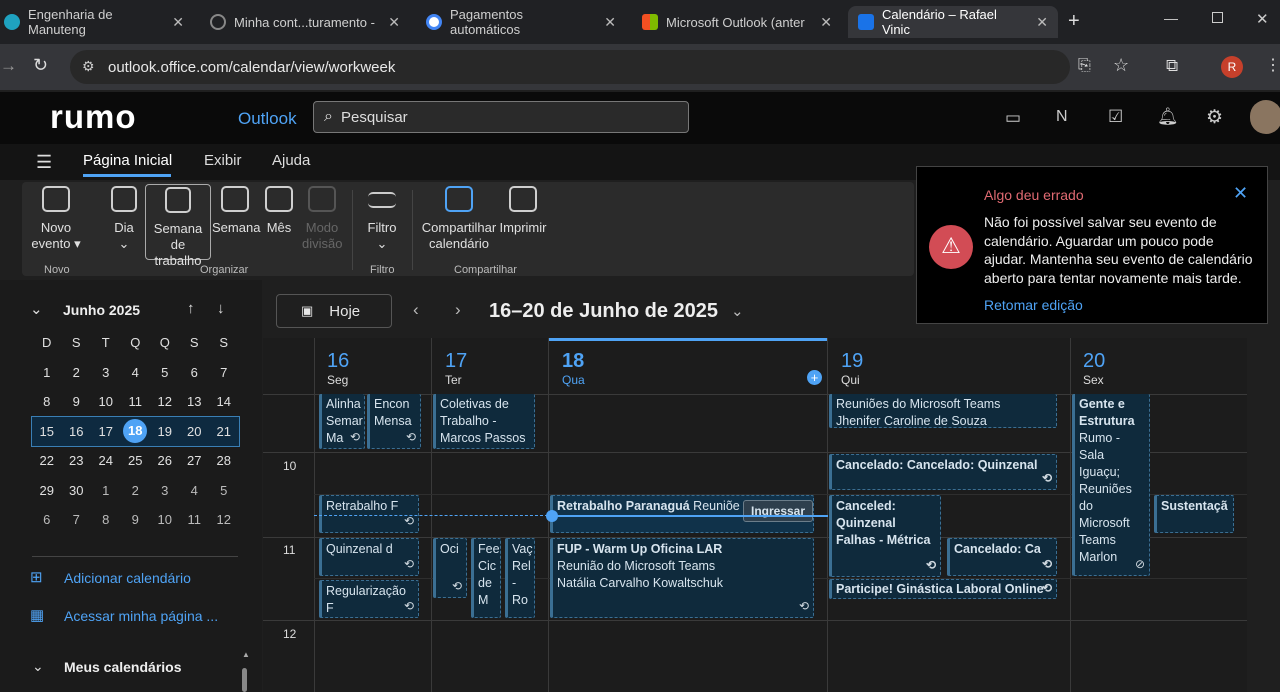 Image resolution: width=1280 pixels, height=692 pixels. Describe the element at coordinates (178, 226) in the screenshot. I see `work-week-view-button: Semana de trabalho` at that location.